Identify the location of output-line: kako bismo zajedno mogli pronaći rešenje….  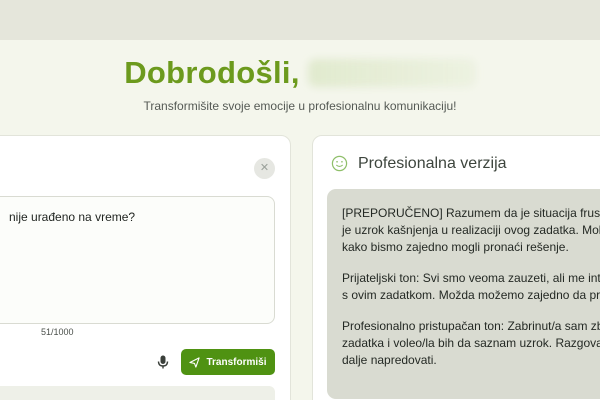
(455, 247).